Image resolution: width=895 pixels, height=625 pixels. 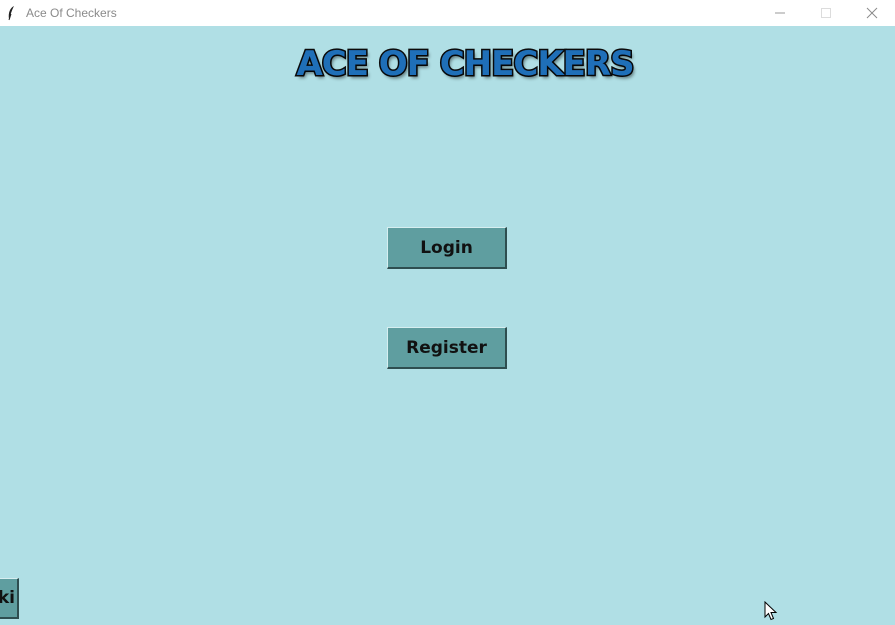 I want to click on window-controls, so click(x=826, y=13).